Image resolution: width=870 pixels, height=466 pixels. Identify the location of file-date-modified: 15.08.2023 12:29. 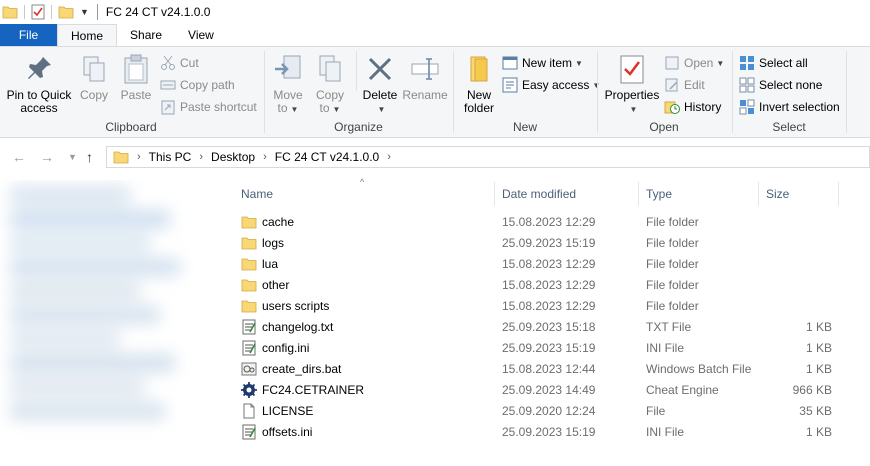
(549, 306).